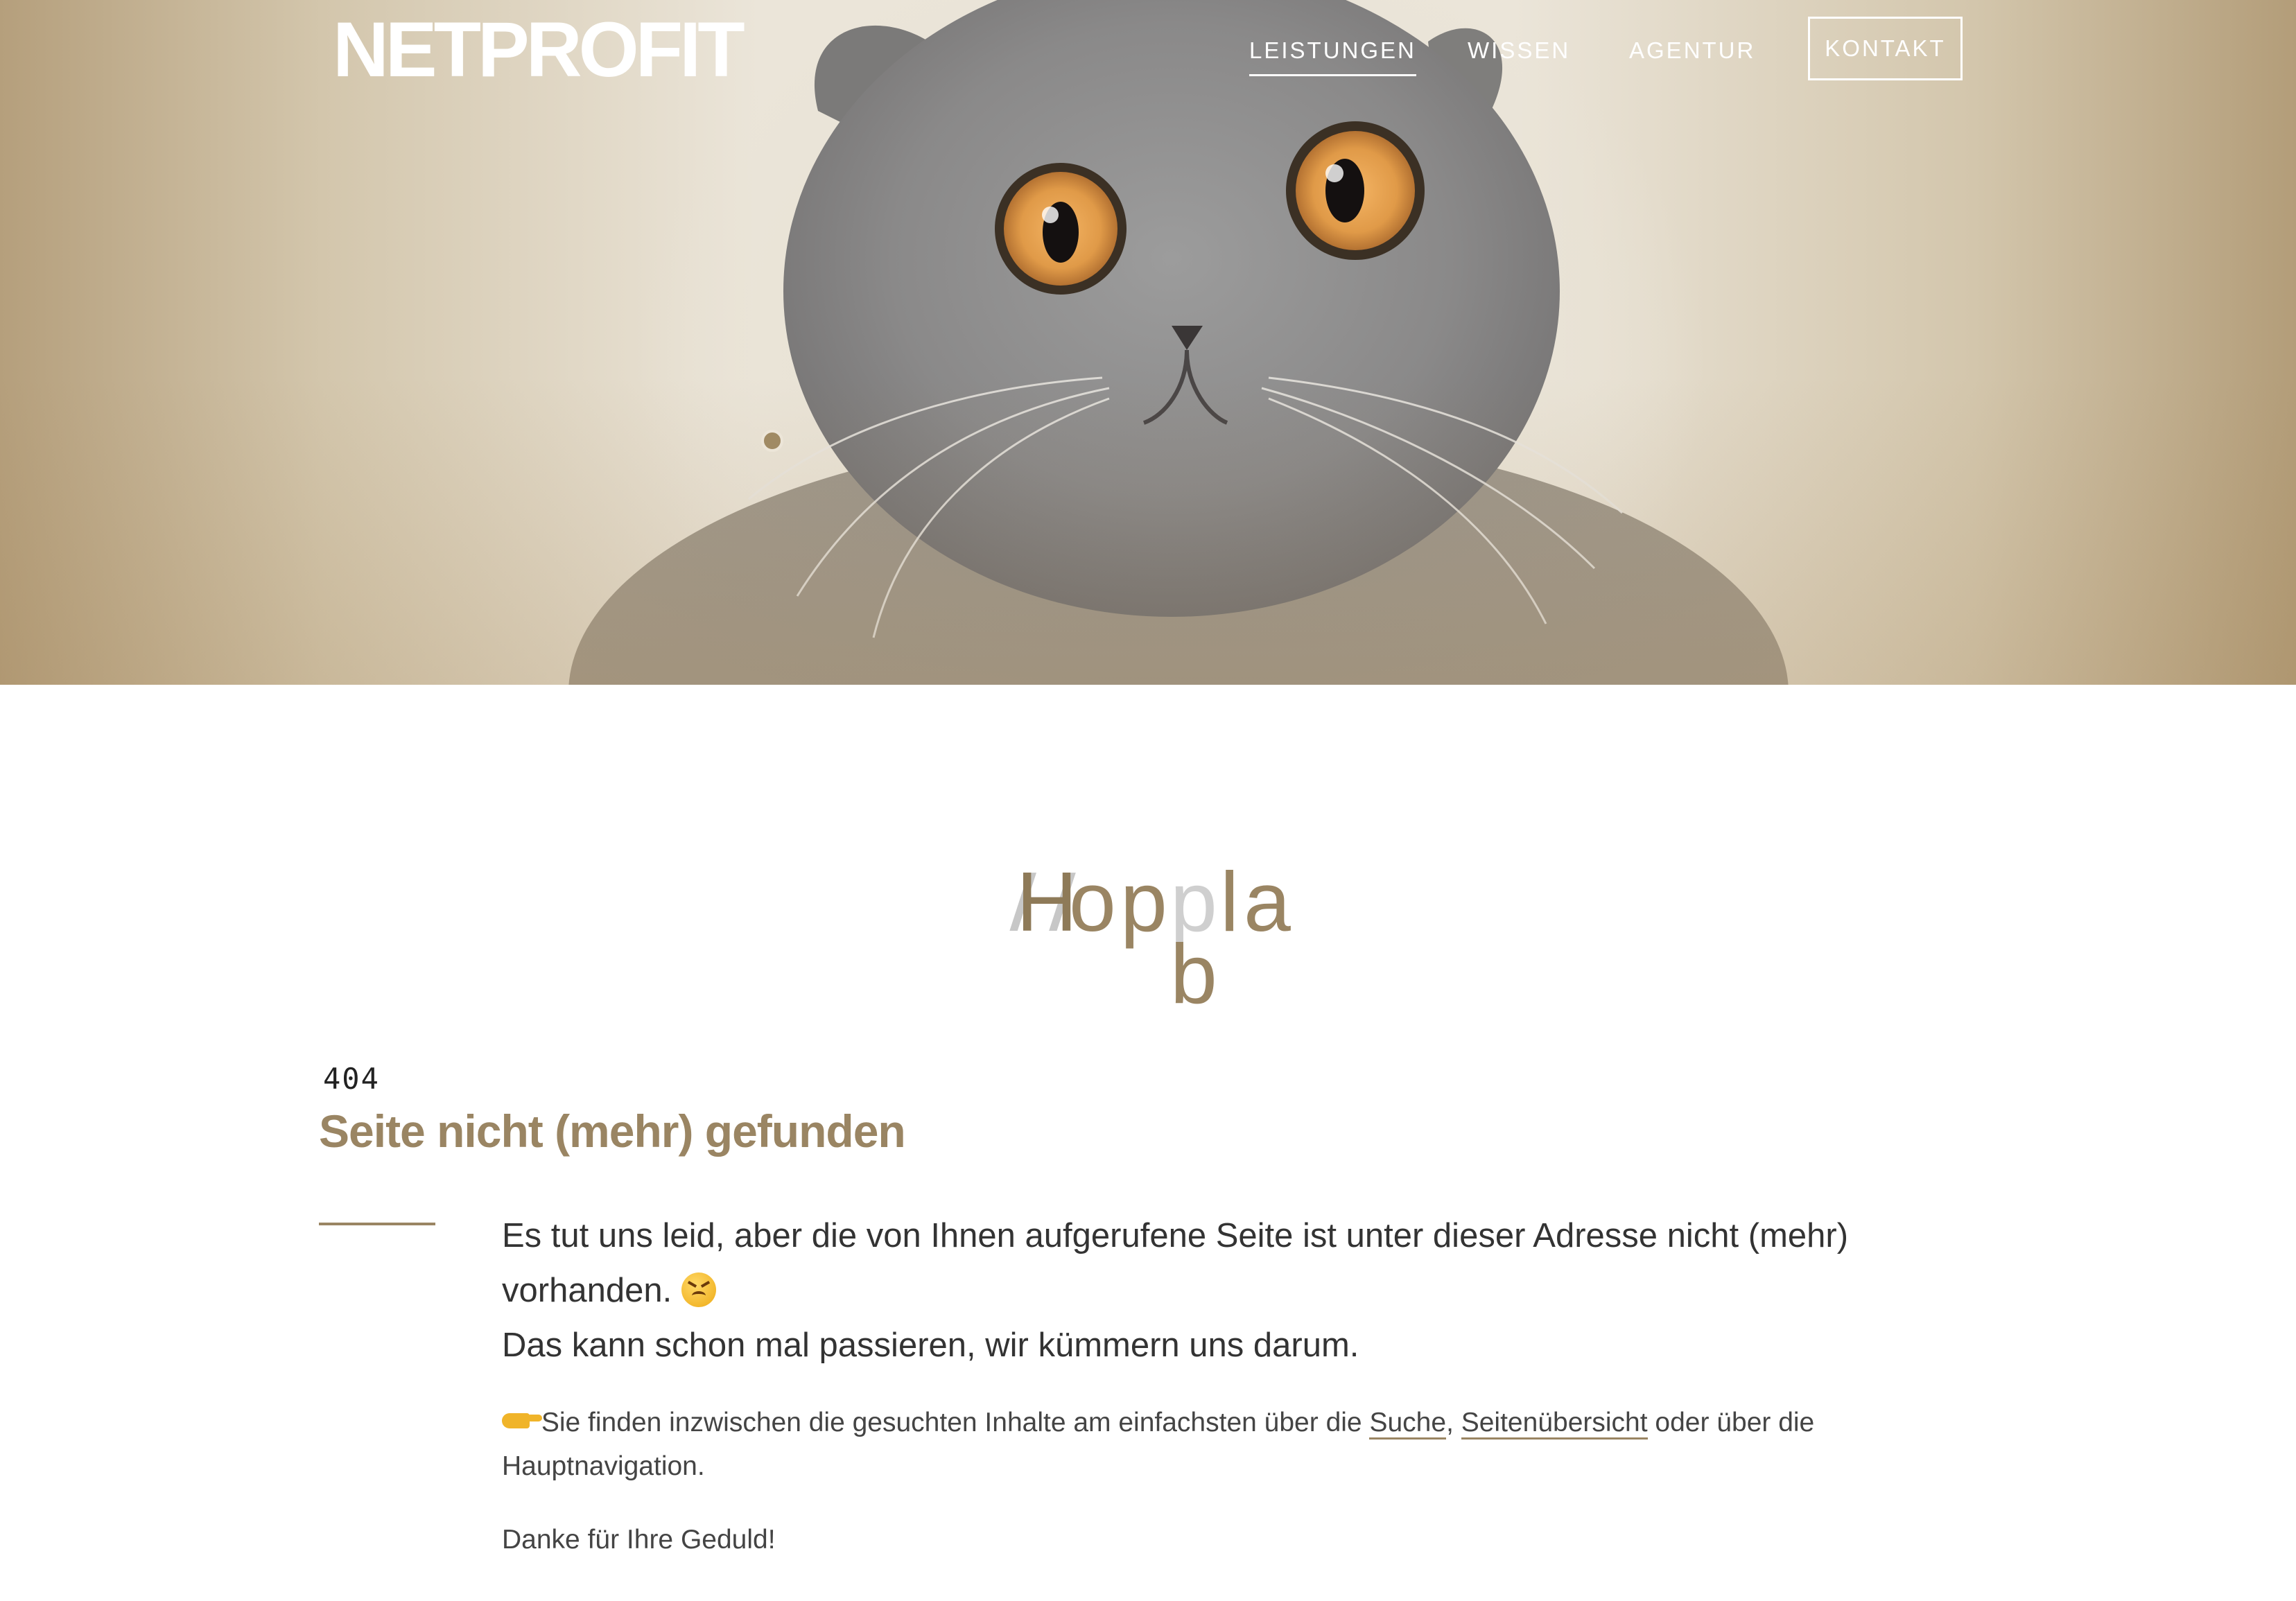  I want to click on nav-item-agentur: AGENTUR, so click(1692, 50).